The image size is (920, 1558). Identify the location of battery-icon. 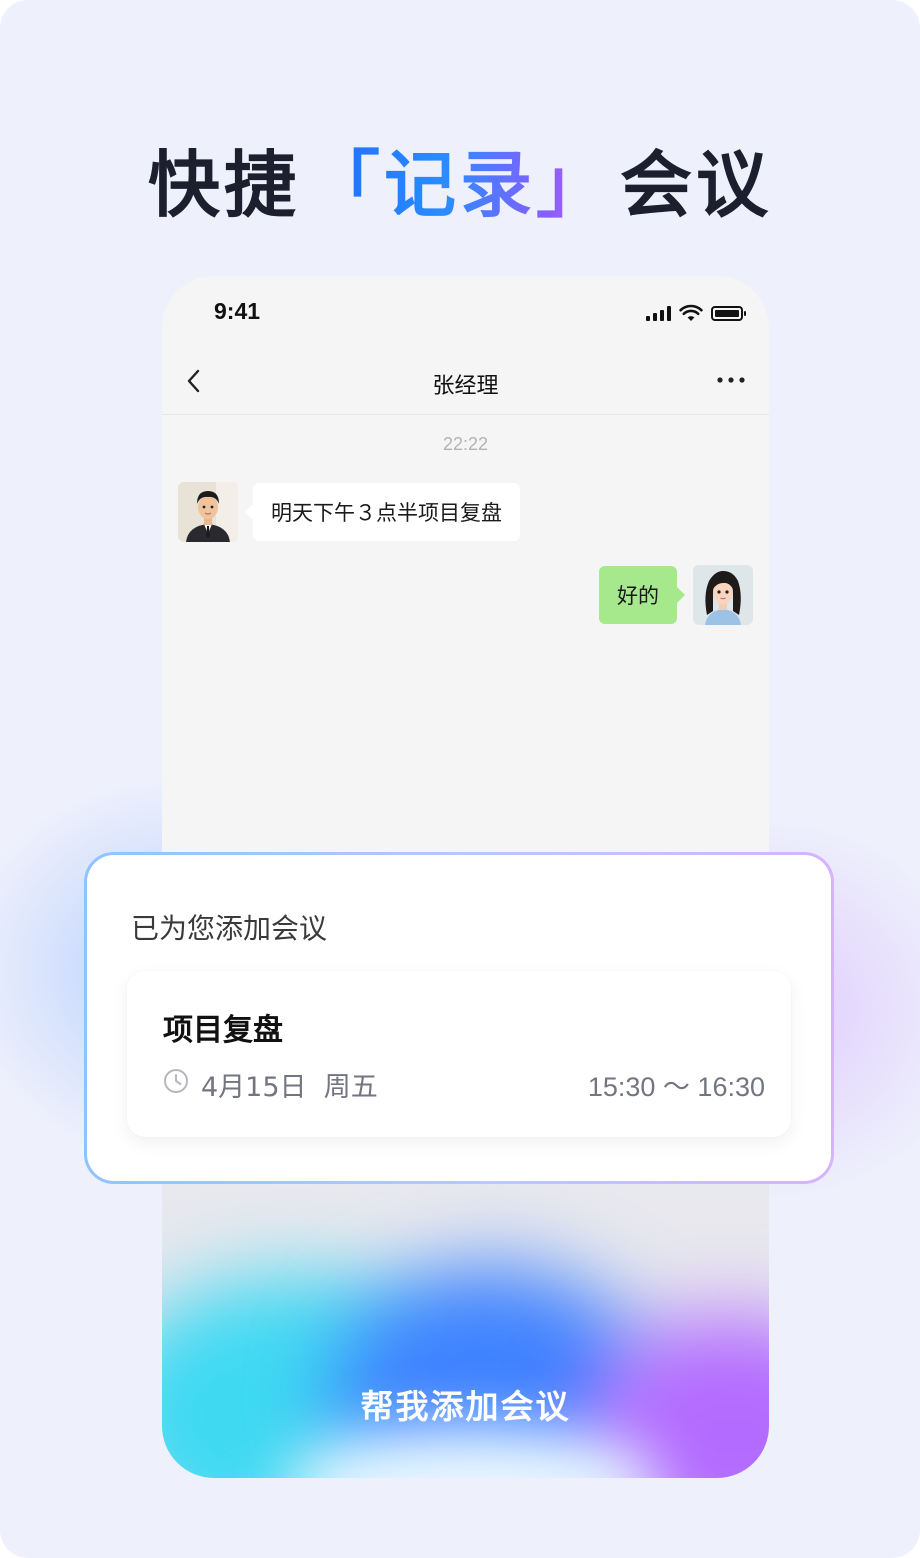
(728, 313).